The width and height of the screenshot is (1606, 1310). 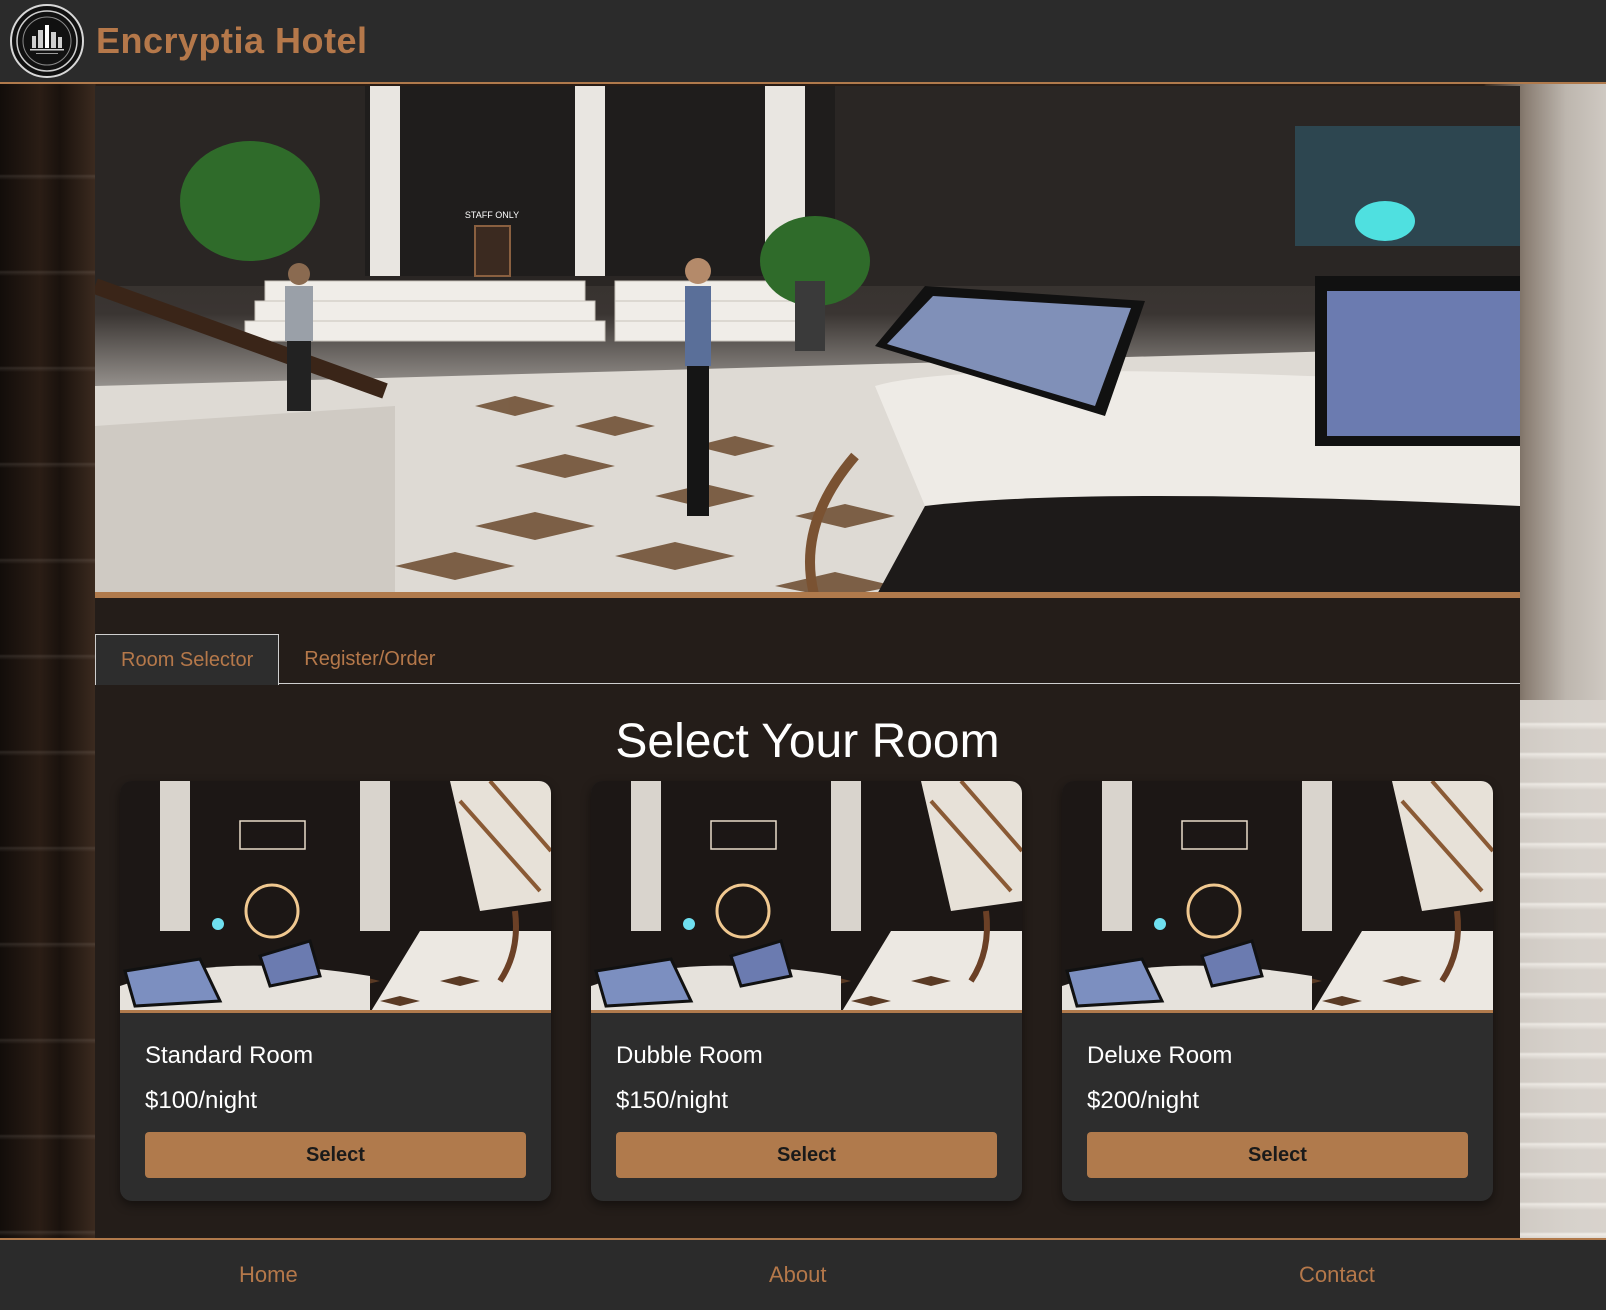 I want to click on footer-link-home: Home, so click(x=268, y=1275).